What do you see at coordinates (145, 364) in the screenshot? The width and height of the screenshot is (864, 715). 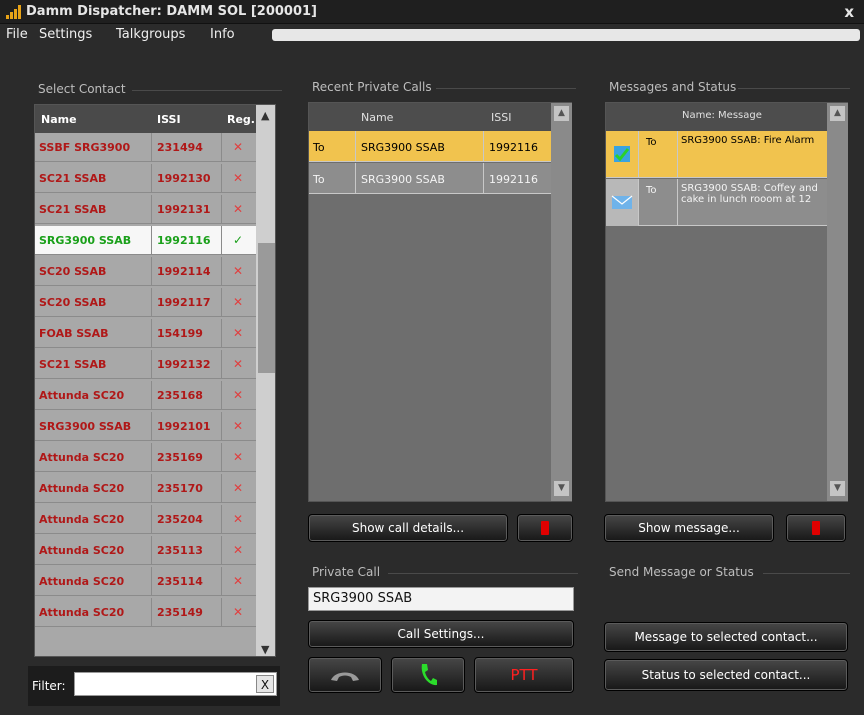 I see `contact-row: SC21 SSAB 1992132 ✕` at bounding box center [145, 364].